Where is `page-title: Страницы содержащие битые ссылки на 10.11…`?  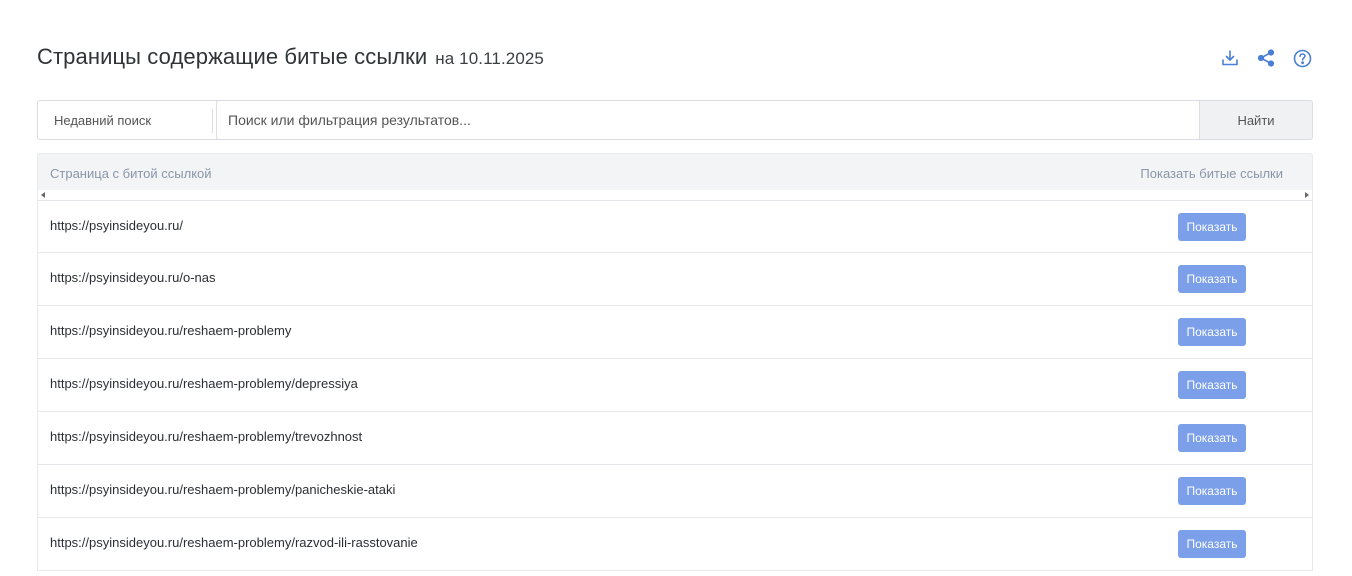
page-title: Страницы содержащие битые ссылки на 10.11… is located at coordinates (290, 57).